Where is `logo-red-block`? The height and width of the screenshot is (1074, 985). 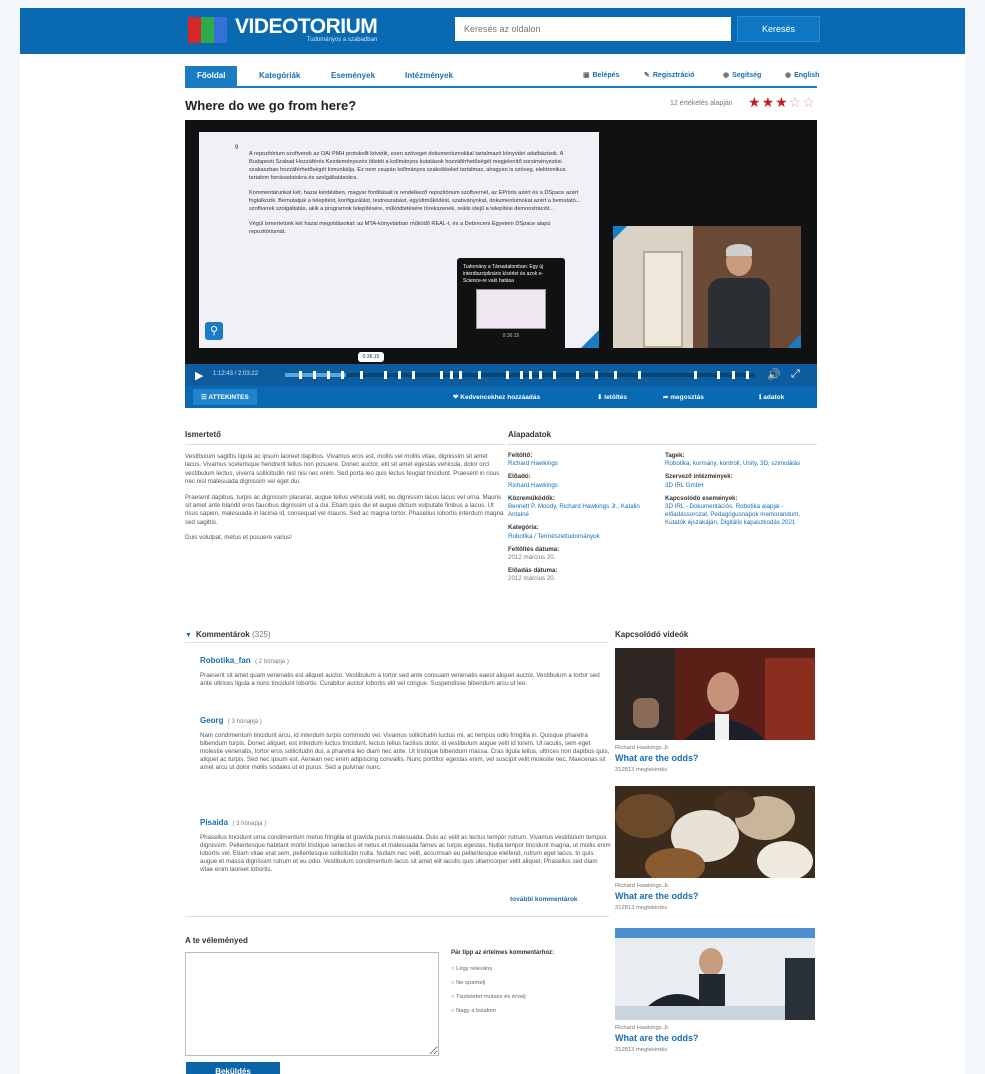 logo-red-block is located at coordinates (194, 30).